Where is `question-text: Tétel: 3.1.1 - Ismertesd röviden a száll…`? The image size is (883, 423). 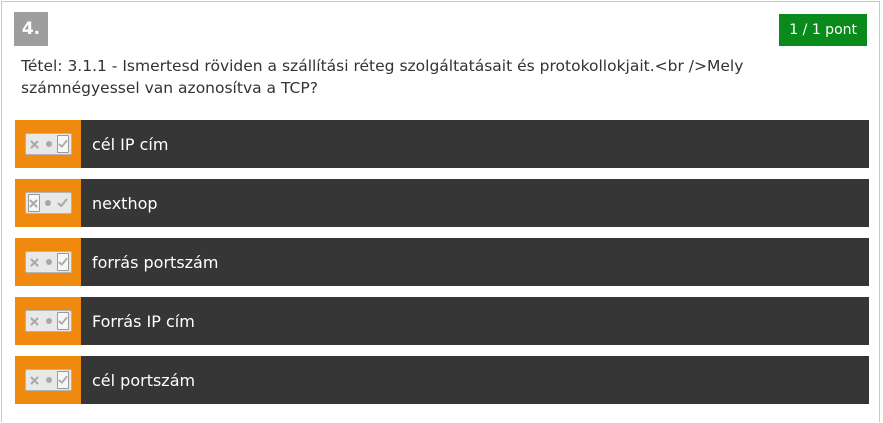 question-text: Tétel: 3.1.1 - Ismertesd röviden a száll… is located at coordinates (382, 77).